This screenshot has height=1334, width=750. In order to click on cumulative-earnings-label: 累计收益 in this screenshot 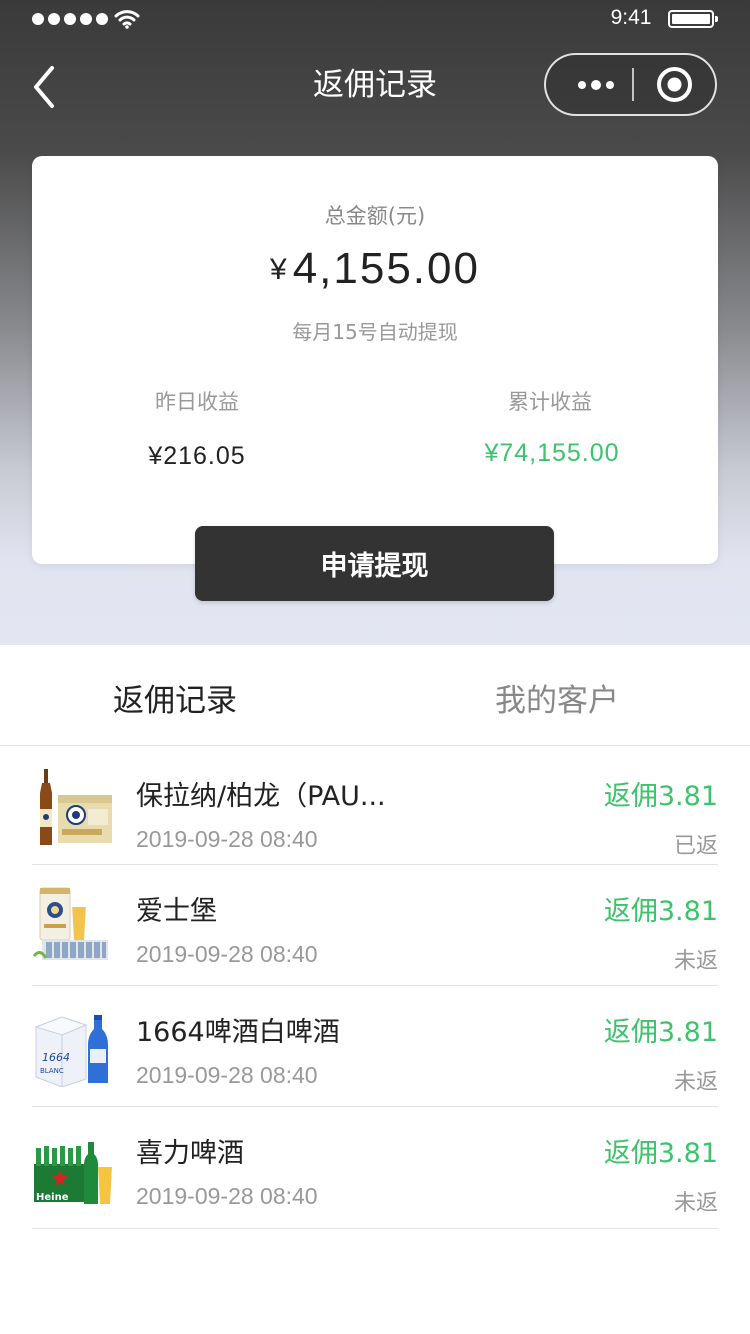, I will do `click(550, 402)`.